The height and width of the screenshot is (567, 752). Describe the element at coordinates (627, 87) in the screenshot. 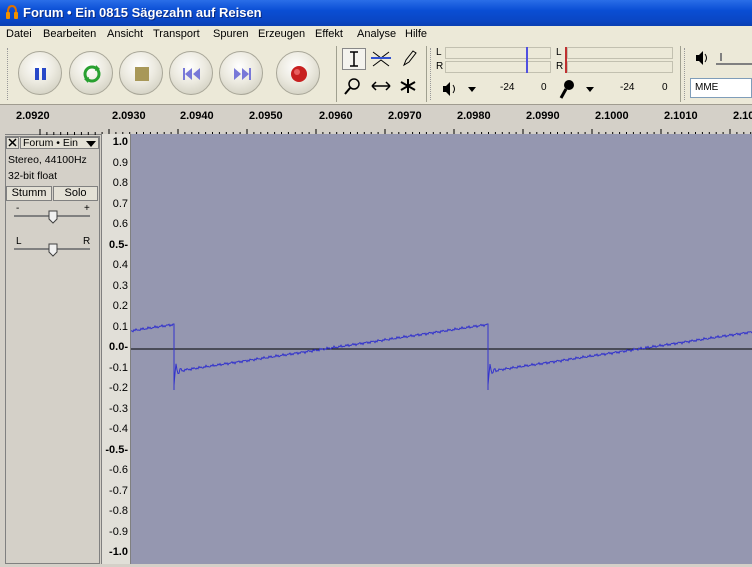

I see `rec-meter-db-24: -24` at that location.